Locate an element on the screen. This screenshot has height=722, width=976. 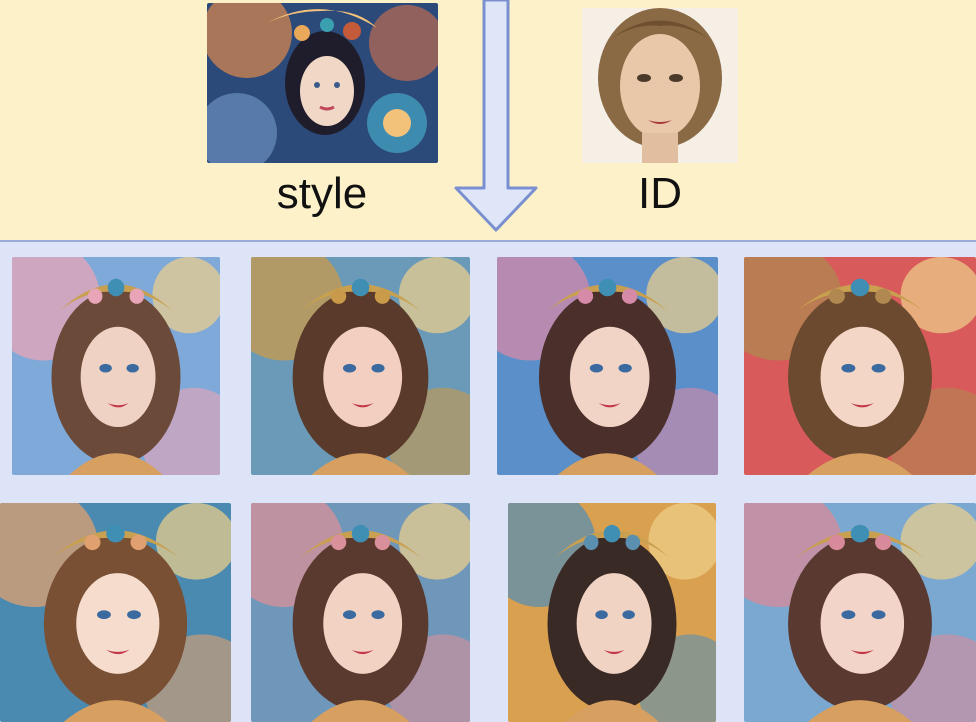
id-reference-image is located at coordinates (660, 85).